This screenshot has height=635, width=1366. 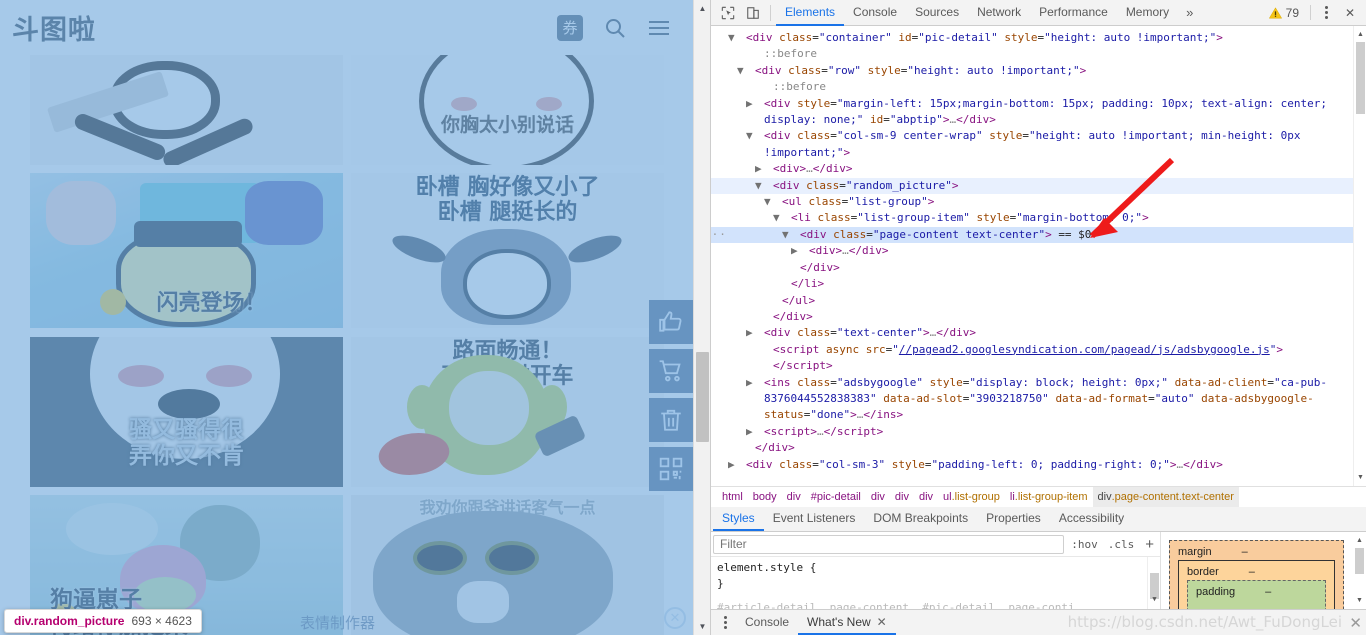 I want to click on inspect-element-icon, so click(x=727, y=13).